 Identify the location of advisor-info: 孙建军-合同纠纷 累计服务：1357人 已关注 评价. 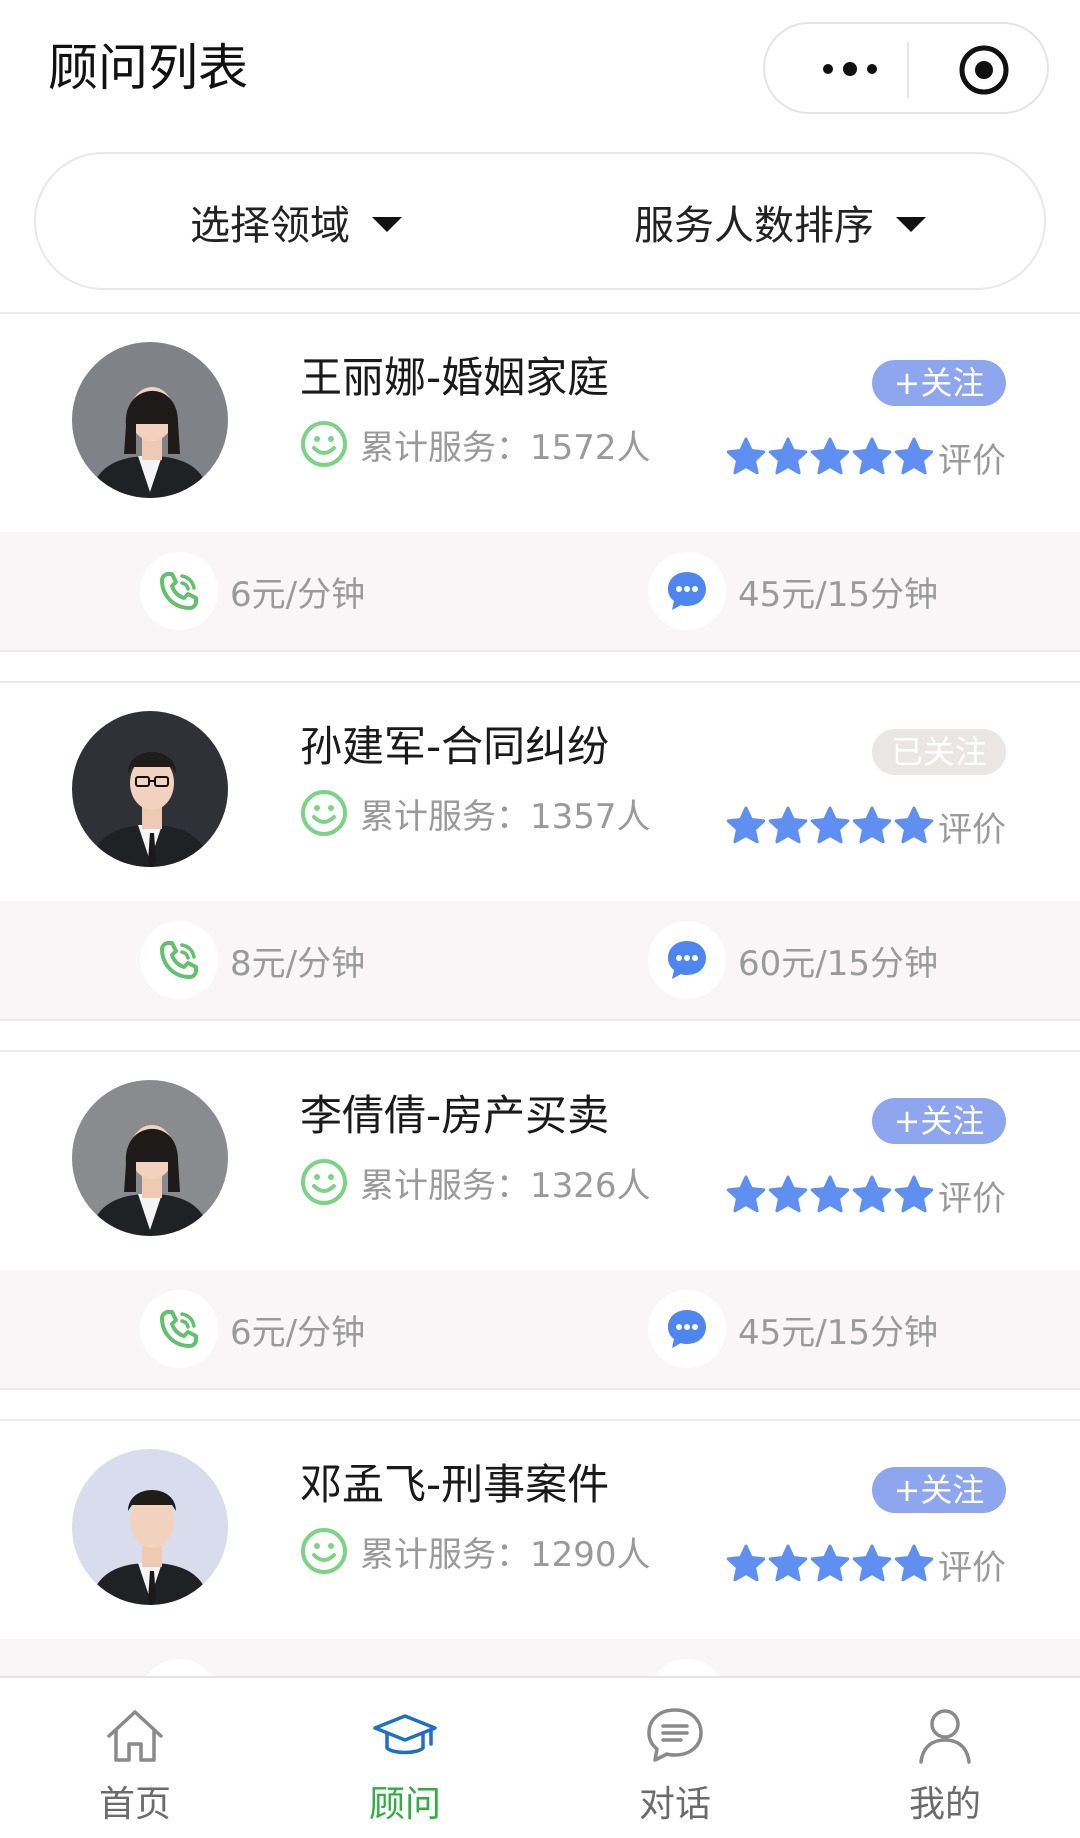
(540, 792).